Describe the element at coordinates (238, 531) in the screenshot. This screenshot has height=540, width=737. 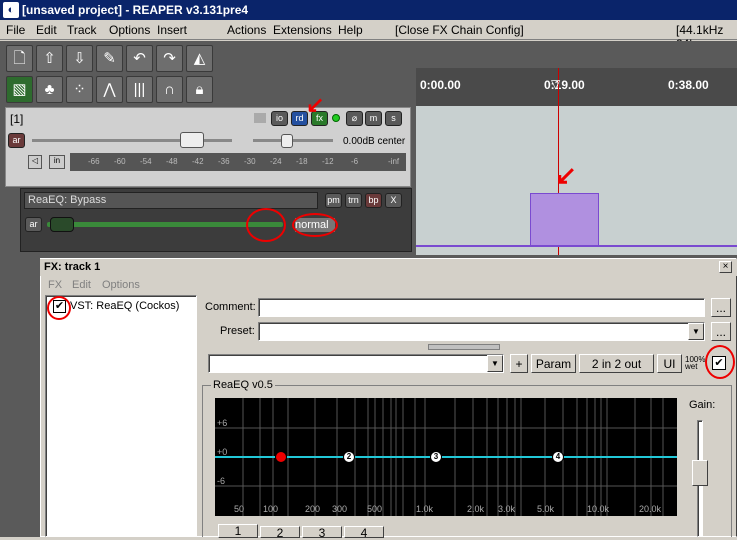
I see `band-tab-1: 1` at that location.